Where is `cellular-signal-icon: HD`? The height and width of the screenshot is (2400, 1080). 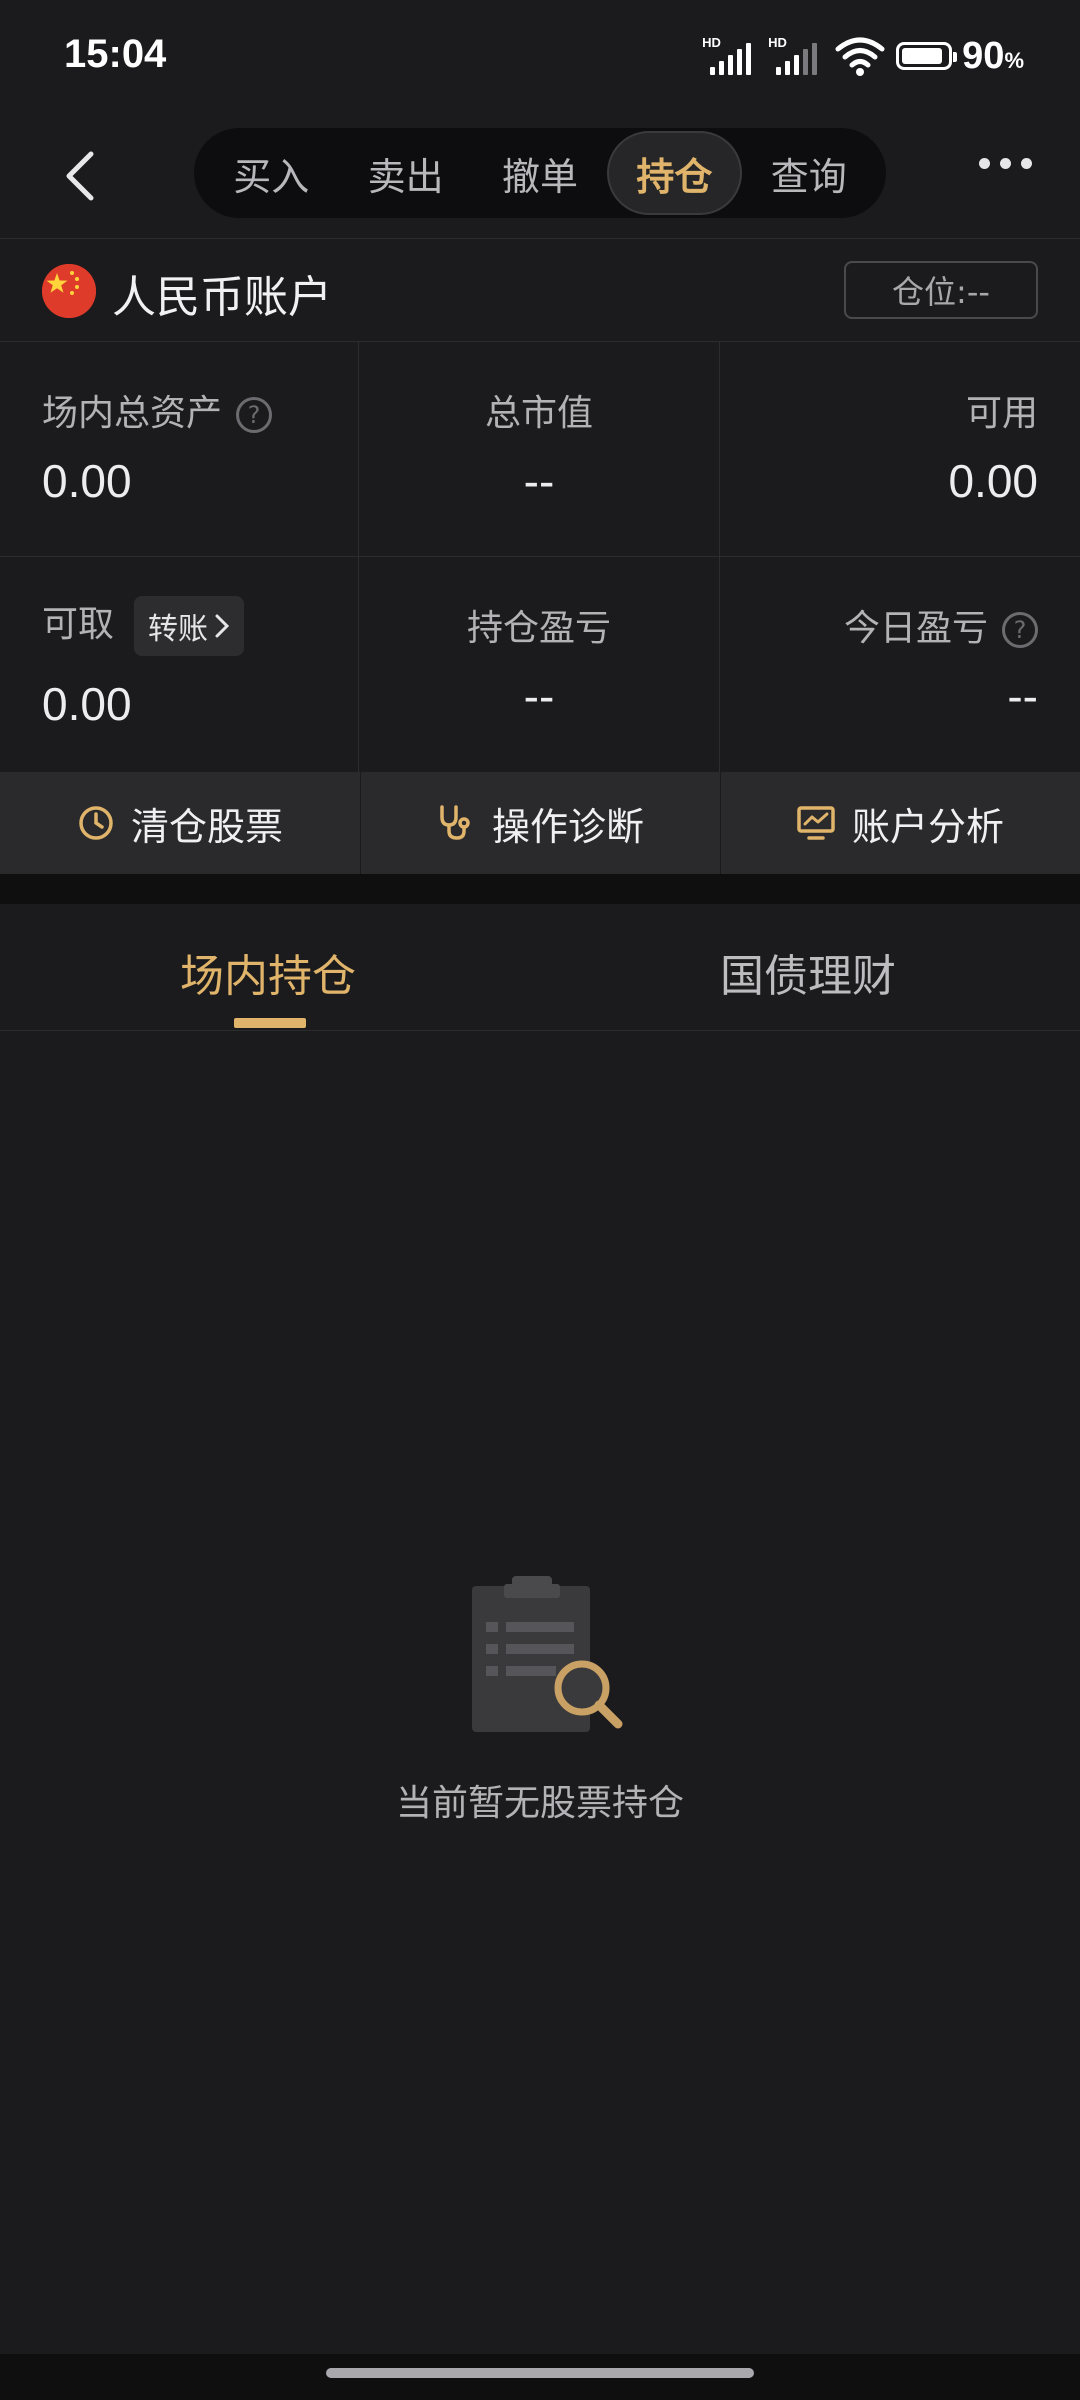
cellular-signal-icon: HD is located at coordinates (730, 56).